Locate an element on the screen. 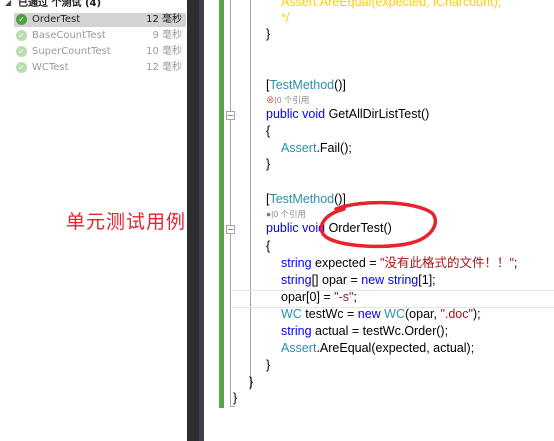 This screenshot has height=441, width=554. passed-tests-group: ◢ 已通过 个测试 (4) is located at coordinates (93, 6).